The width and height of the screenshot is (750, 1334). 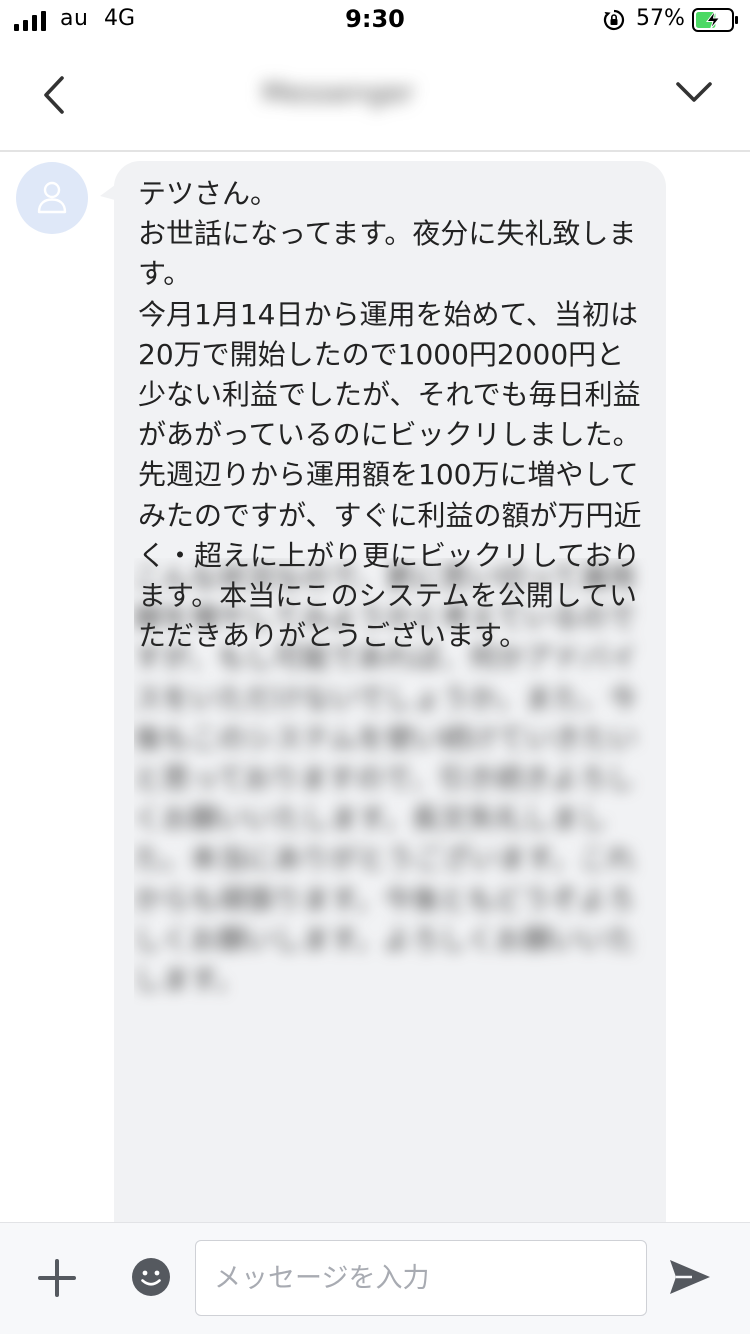 I want to click on message-input-bar, so click(x=375, y=1278).